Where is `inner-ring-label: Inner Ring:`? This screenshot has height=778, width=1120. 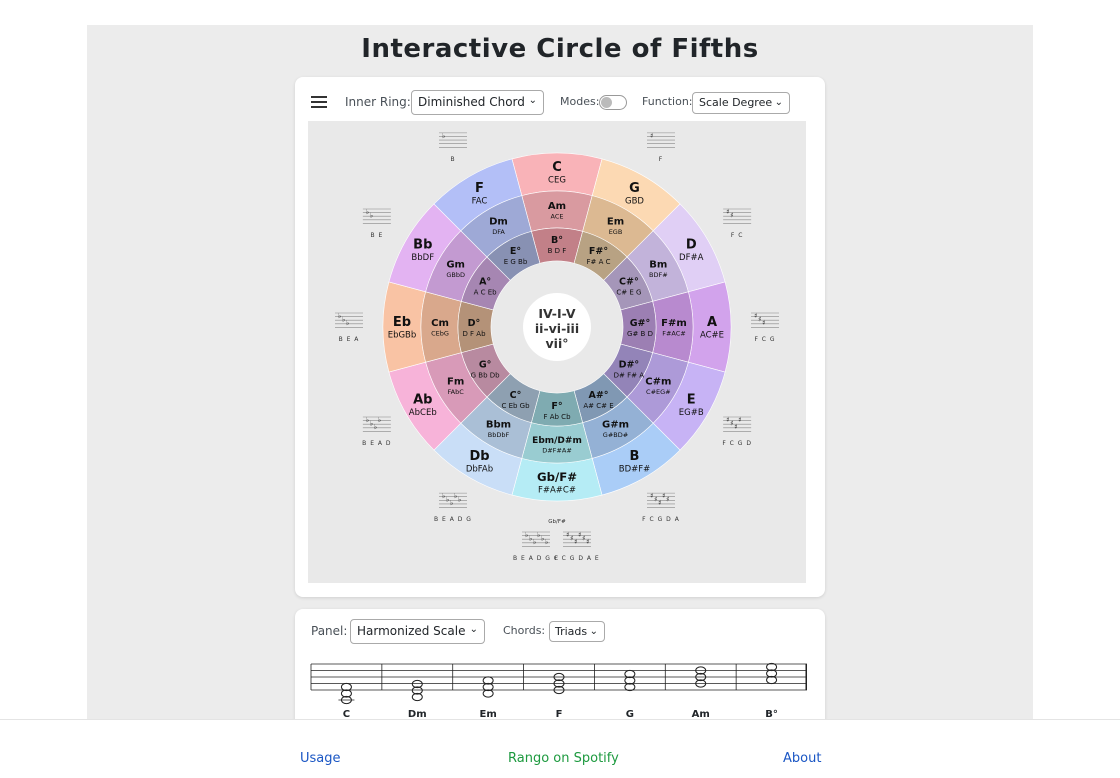
inner-ring-label: Inner Ring: is located at coordinates (378, 102).